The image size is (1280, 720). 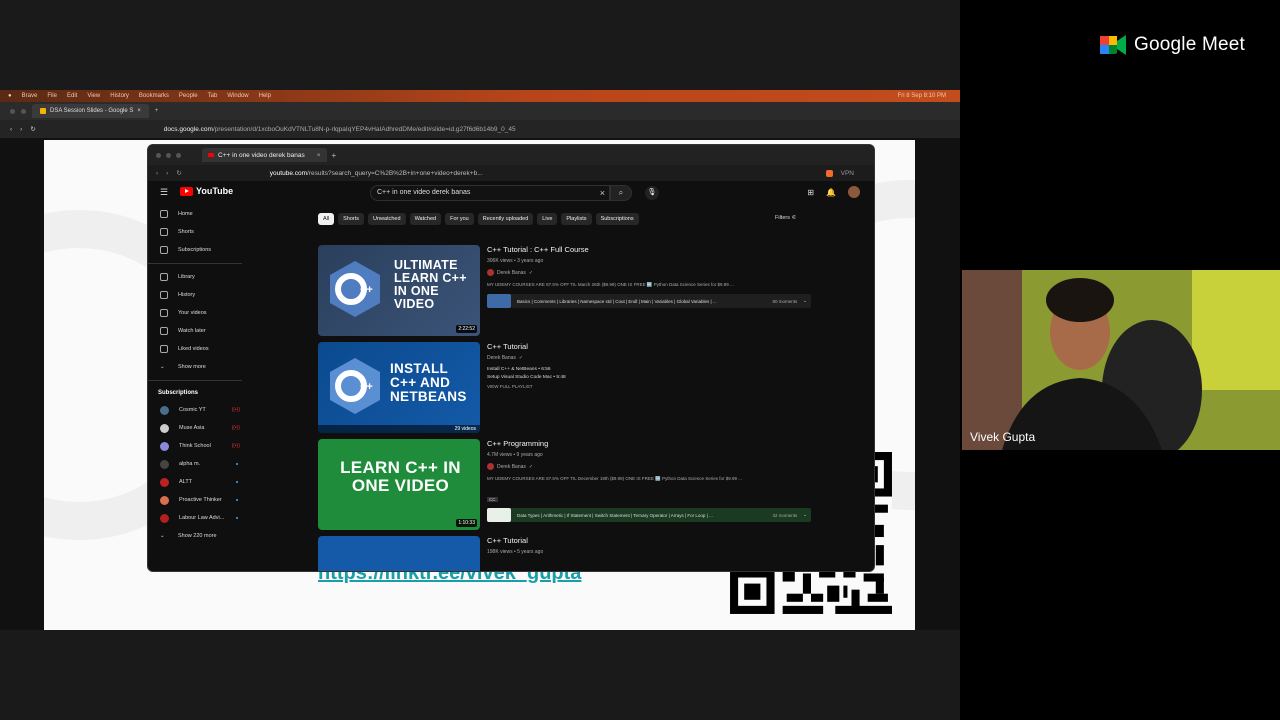 I want to click on chip-for-you: For you, so click(x=459, y=219).